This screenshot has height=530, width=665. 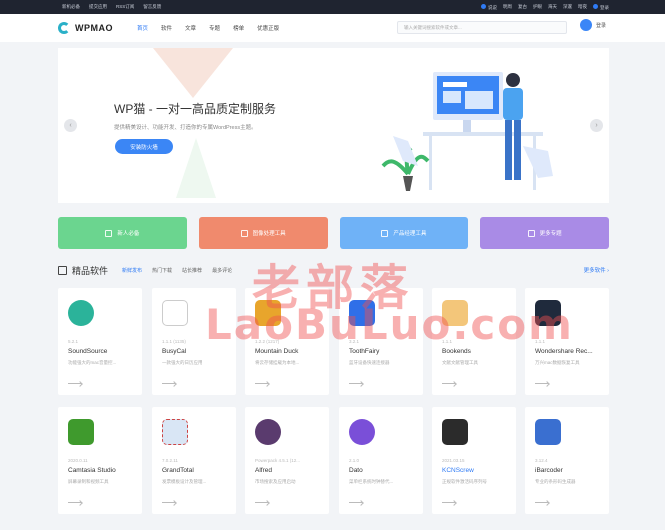 I want to click on theme-label: 说说, so click(x=492, y=7).